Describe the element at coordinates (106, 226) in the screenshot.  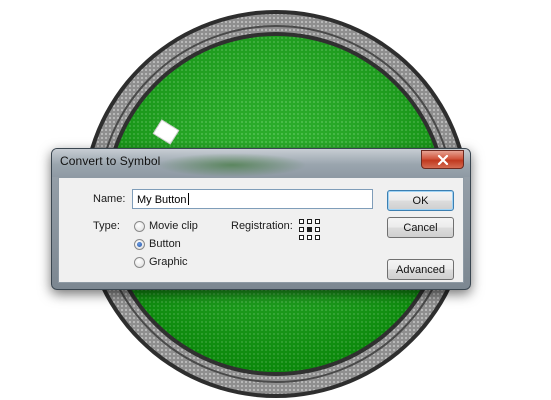
I see `type-label: Type:` at that location.